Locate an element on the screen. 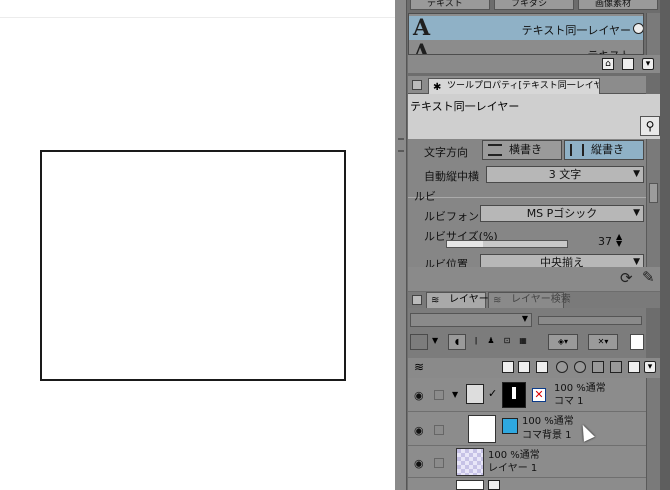 The height and width of the screenshot is (490, 670). material-name: テキスト同一レイヤー is located at coordinates (576, 30).